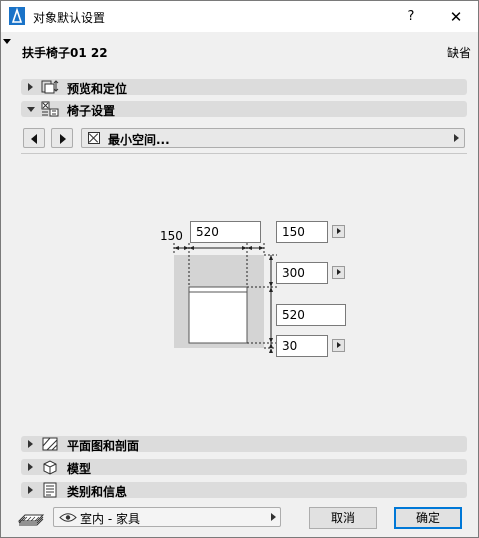  I want to click on ok-button: 确定, so click(428, 518).